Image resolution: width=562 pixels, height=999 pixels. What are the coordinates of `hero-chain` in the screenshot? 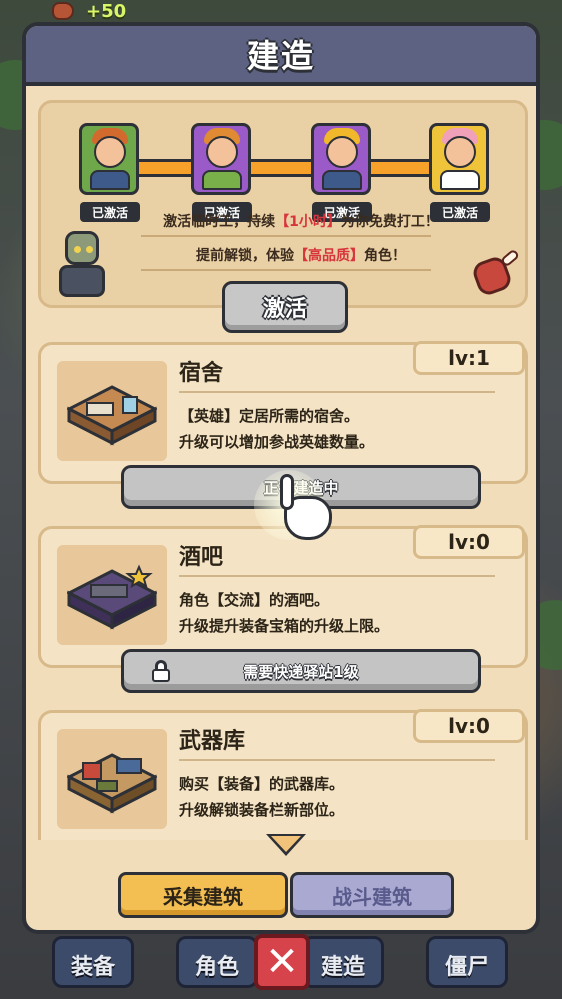 It's located at (289, 168).